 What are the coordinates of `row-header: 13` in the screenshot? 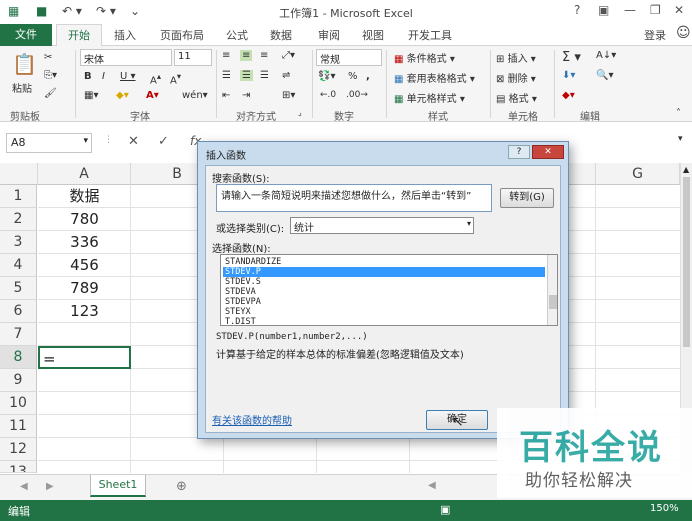 It's located at (18, 467).